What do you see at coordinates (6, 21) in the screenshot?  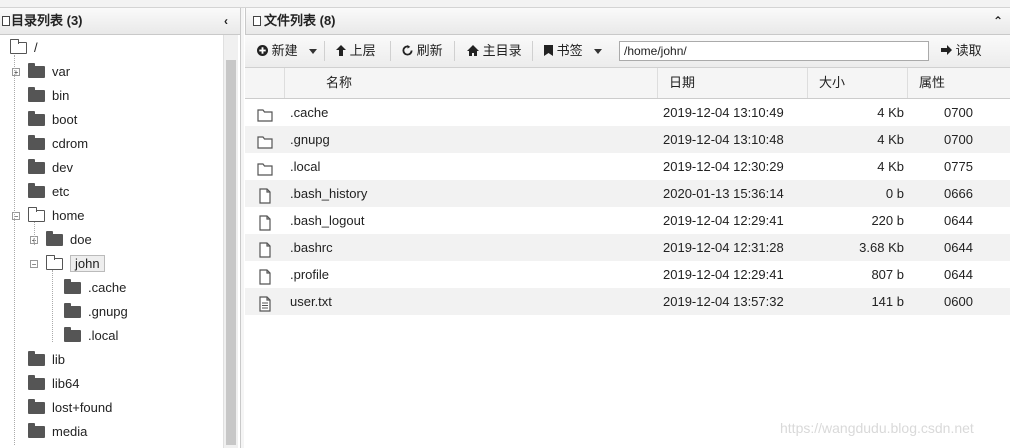 I see `panel-icon` at bounding box center [6, 21].